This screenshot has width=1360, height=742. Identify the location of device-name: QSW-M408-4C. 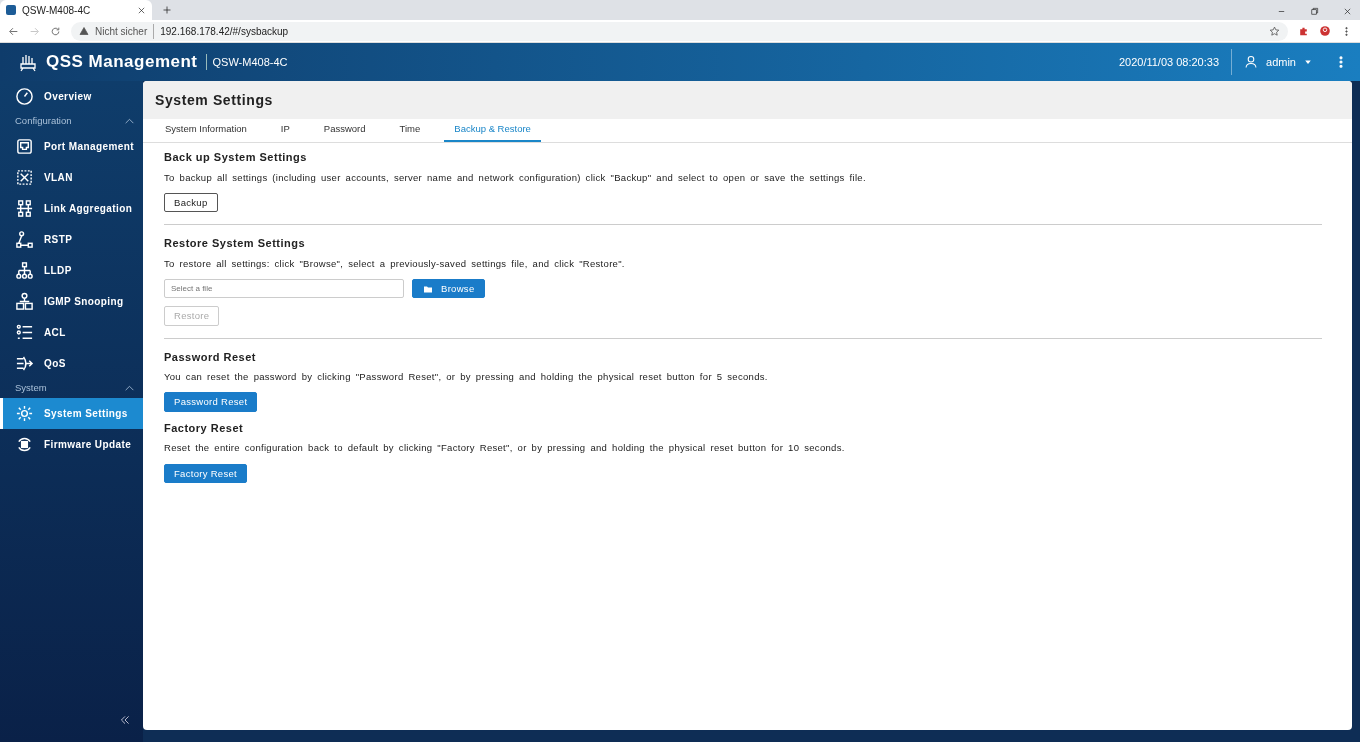
(246, 62).